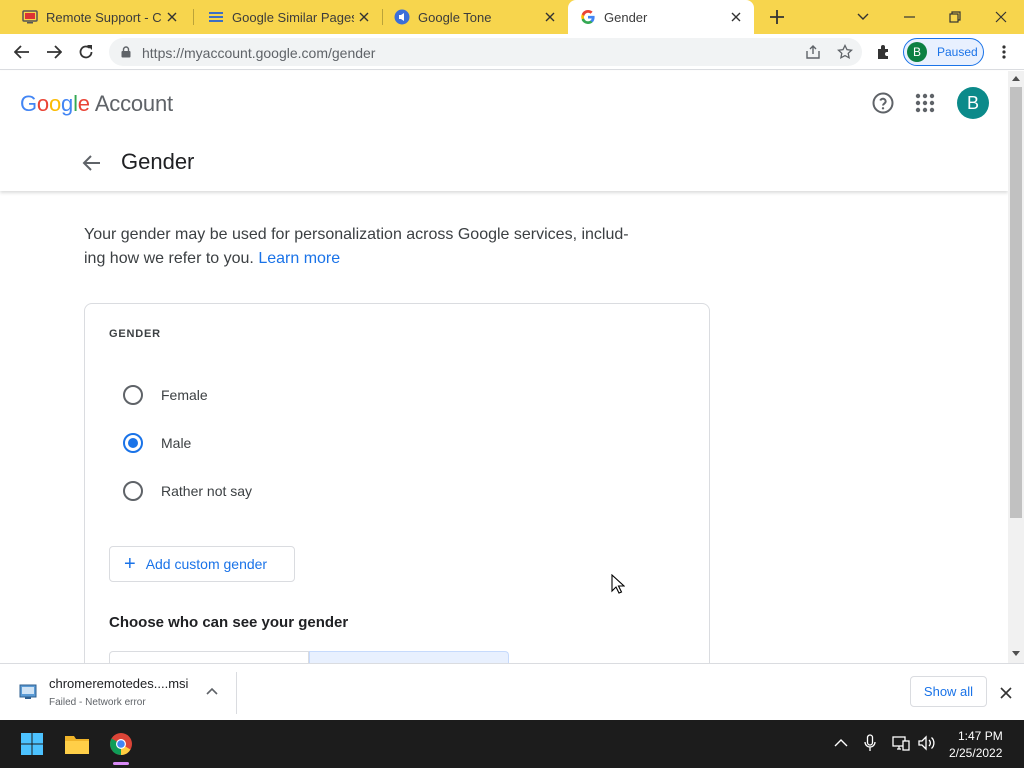 The image size is (1024, 768). I want to click on profile-paused-button: B Paused, so click(943, 52).